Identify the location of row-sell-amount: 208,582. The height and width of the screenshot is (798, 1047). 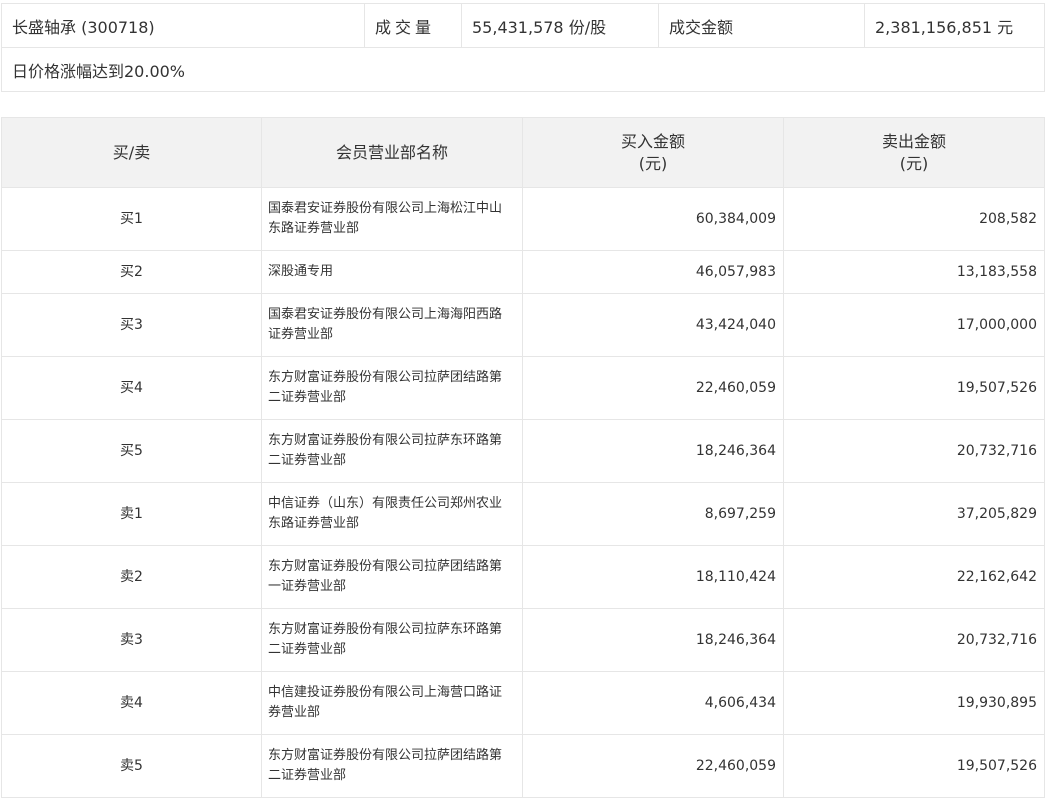
(914, 219).